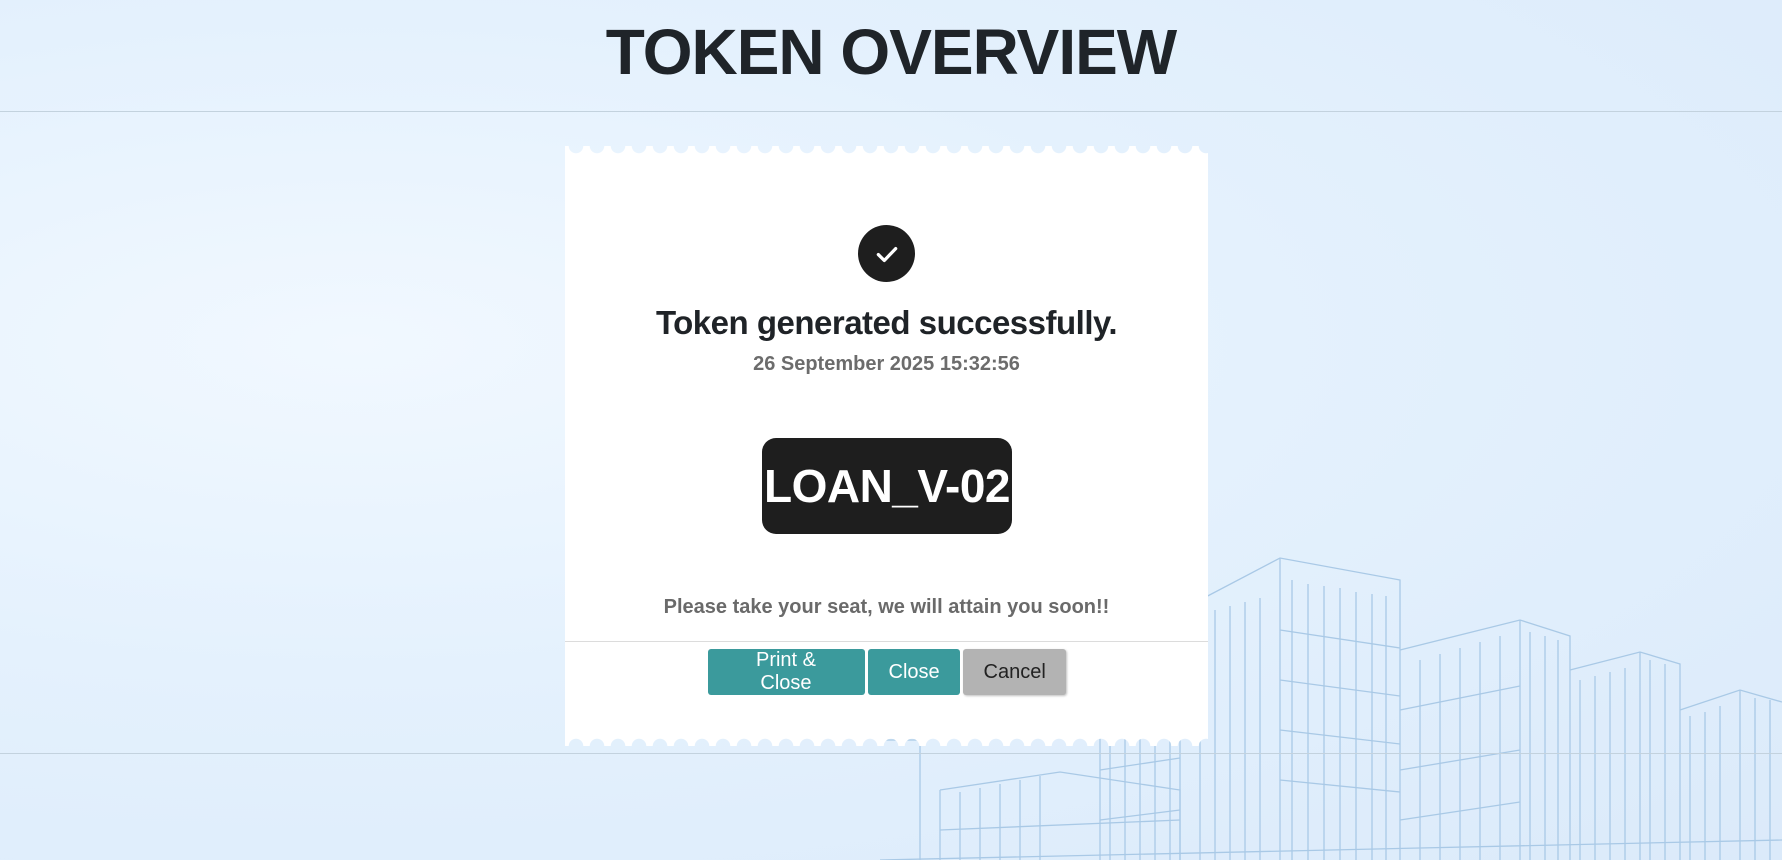  What do you see at coordinates (891, 753) in the screenshot?
I see `footer-divider` at bounding box center [891, 753].